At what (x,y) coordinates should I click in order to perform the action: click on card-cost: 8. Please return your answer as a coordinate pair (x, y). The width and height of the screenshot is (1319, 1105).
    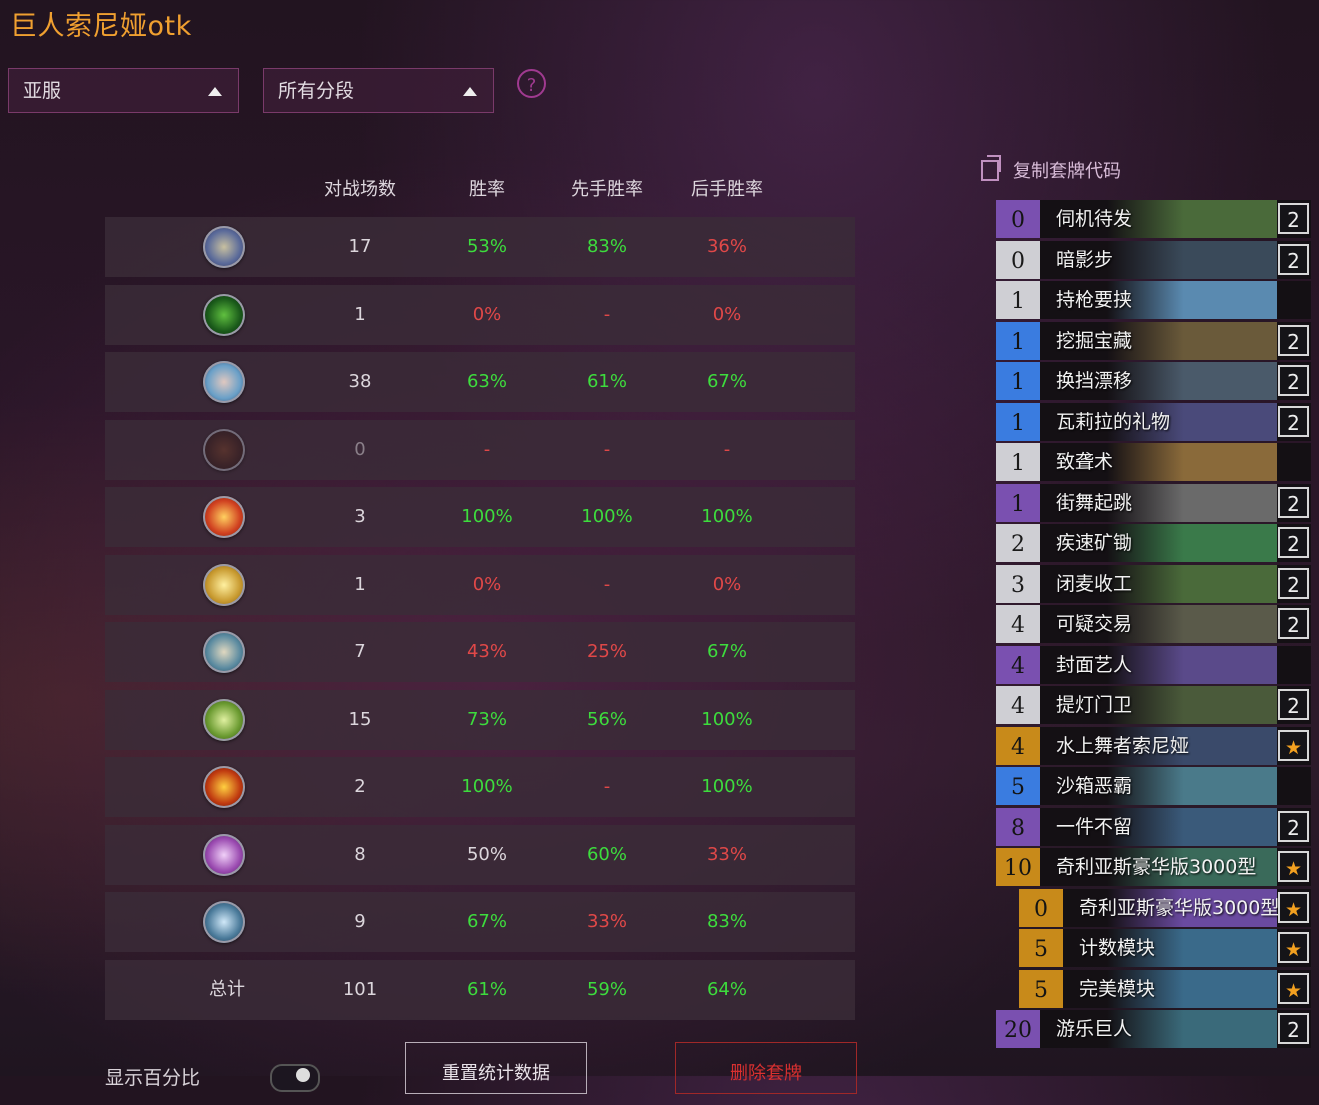
    Looking at the image, I should click on (1018, 826).